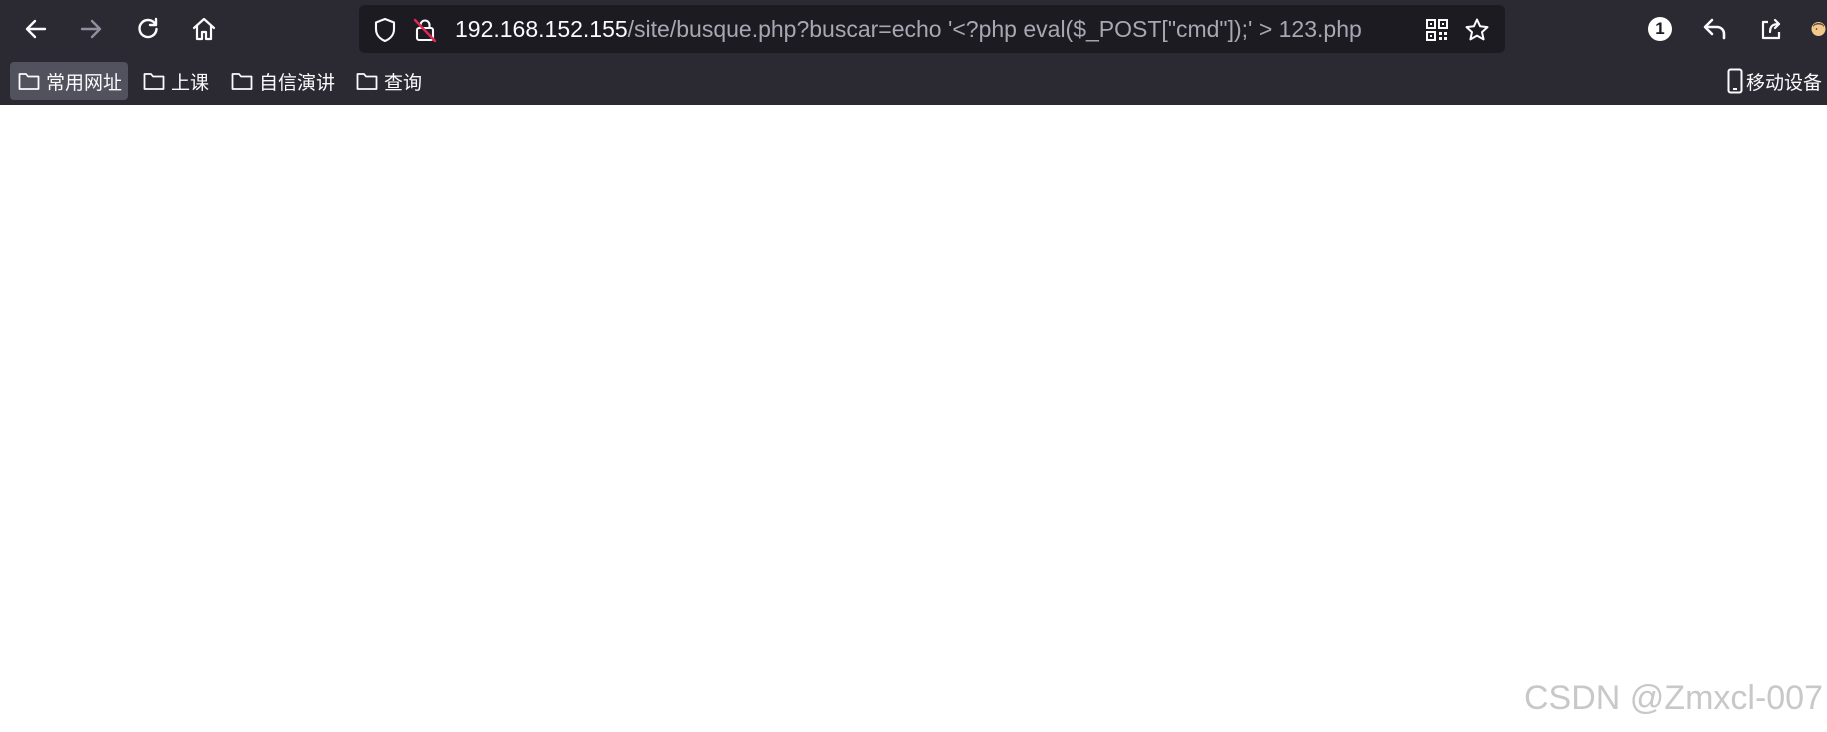 This screenshot has height=732, width=1827. What do you see at coordinates (913, 81) in the screenshot?
I see `bookmarks-toolbar: 常用网址 上课 自信演讲 查询 移动设备` at bounding box center [913, 81].